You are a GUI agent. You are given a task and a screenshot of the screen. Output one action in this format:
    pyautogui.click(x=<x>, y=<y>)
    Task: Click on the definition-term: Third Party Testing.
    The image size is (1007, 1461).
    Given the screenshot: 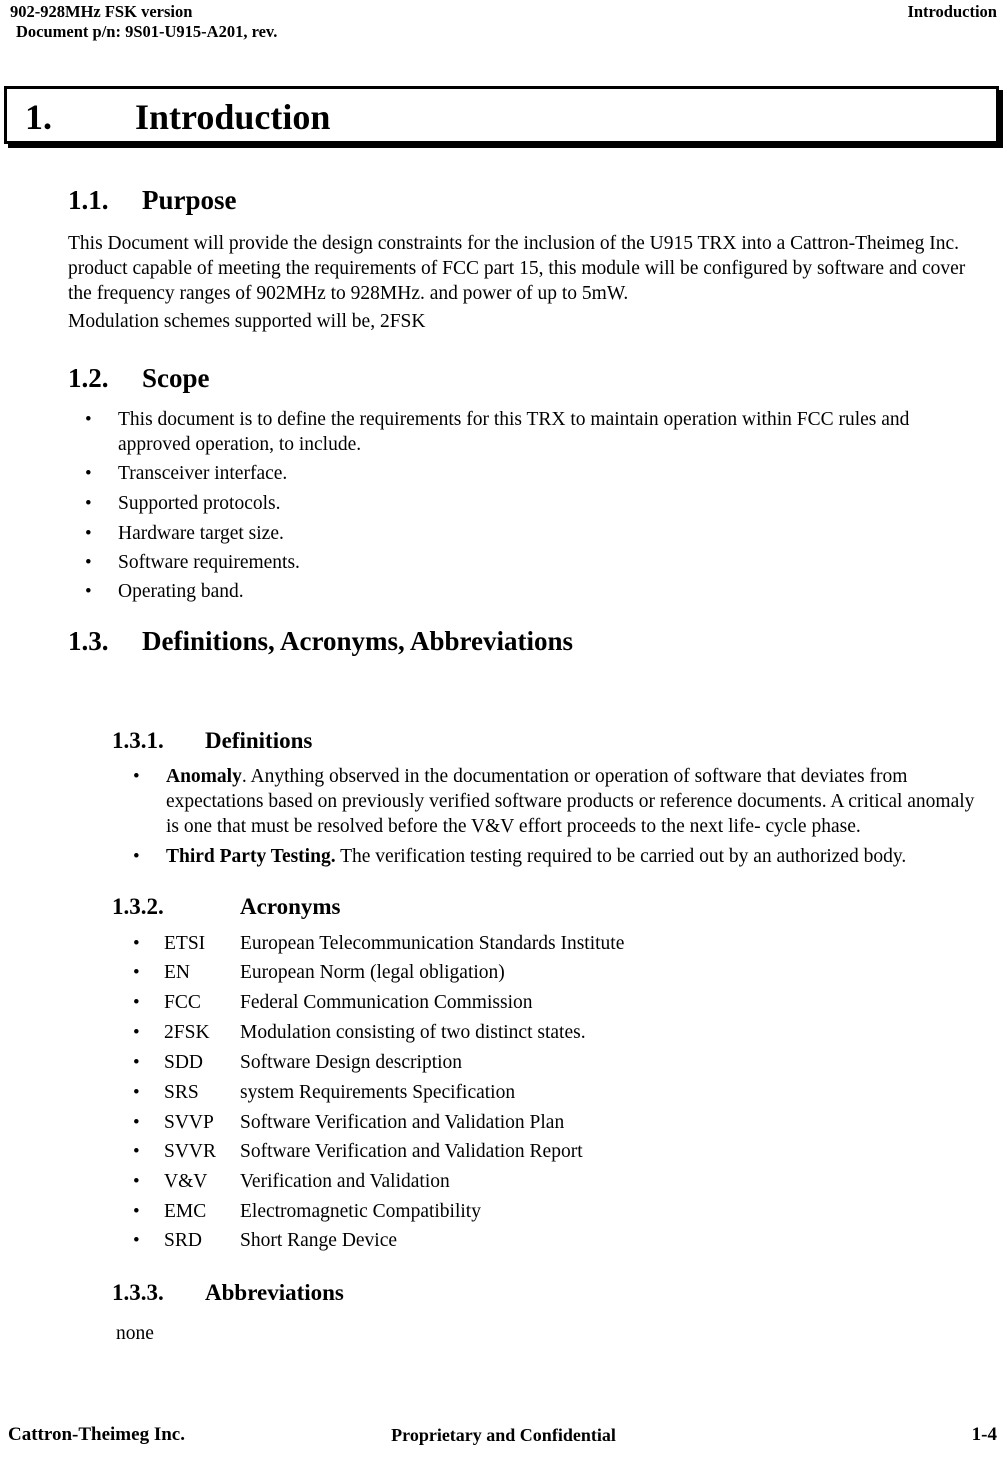 What is the action you would take?
    pyautogui.click(x=251, y=856)
    